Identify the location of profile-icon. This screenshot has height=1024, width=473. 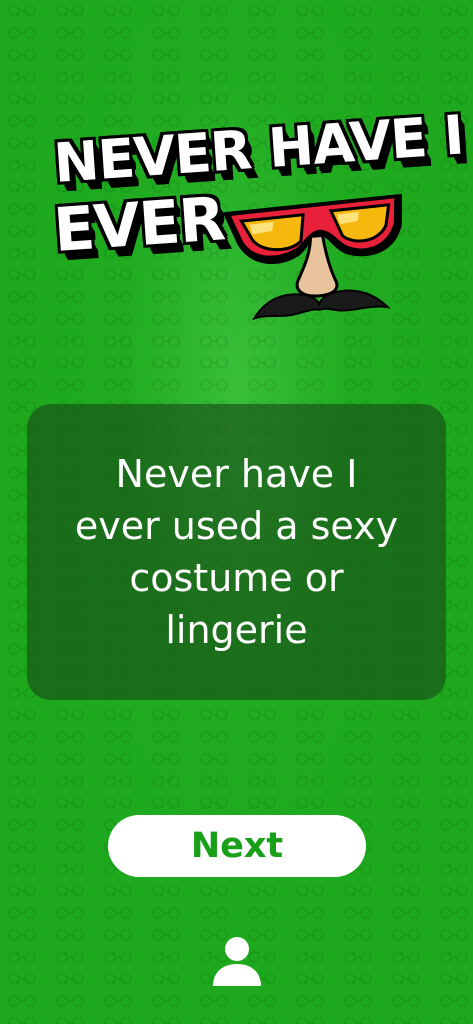
(237, 962).